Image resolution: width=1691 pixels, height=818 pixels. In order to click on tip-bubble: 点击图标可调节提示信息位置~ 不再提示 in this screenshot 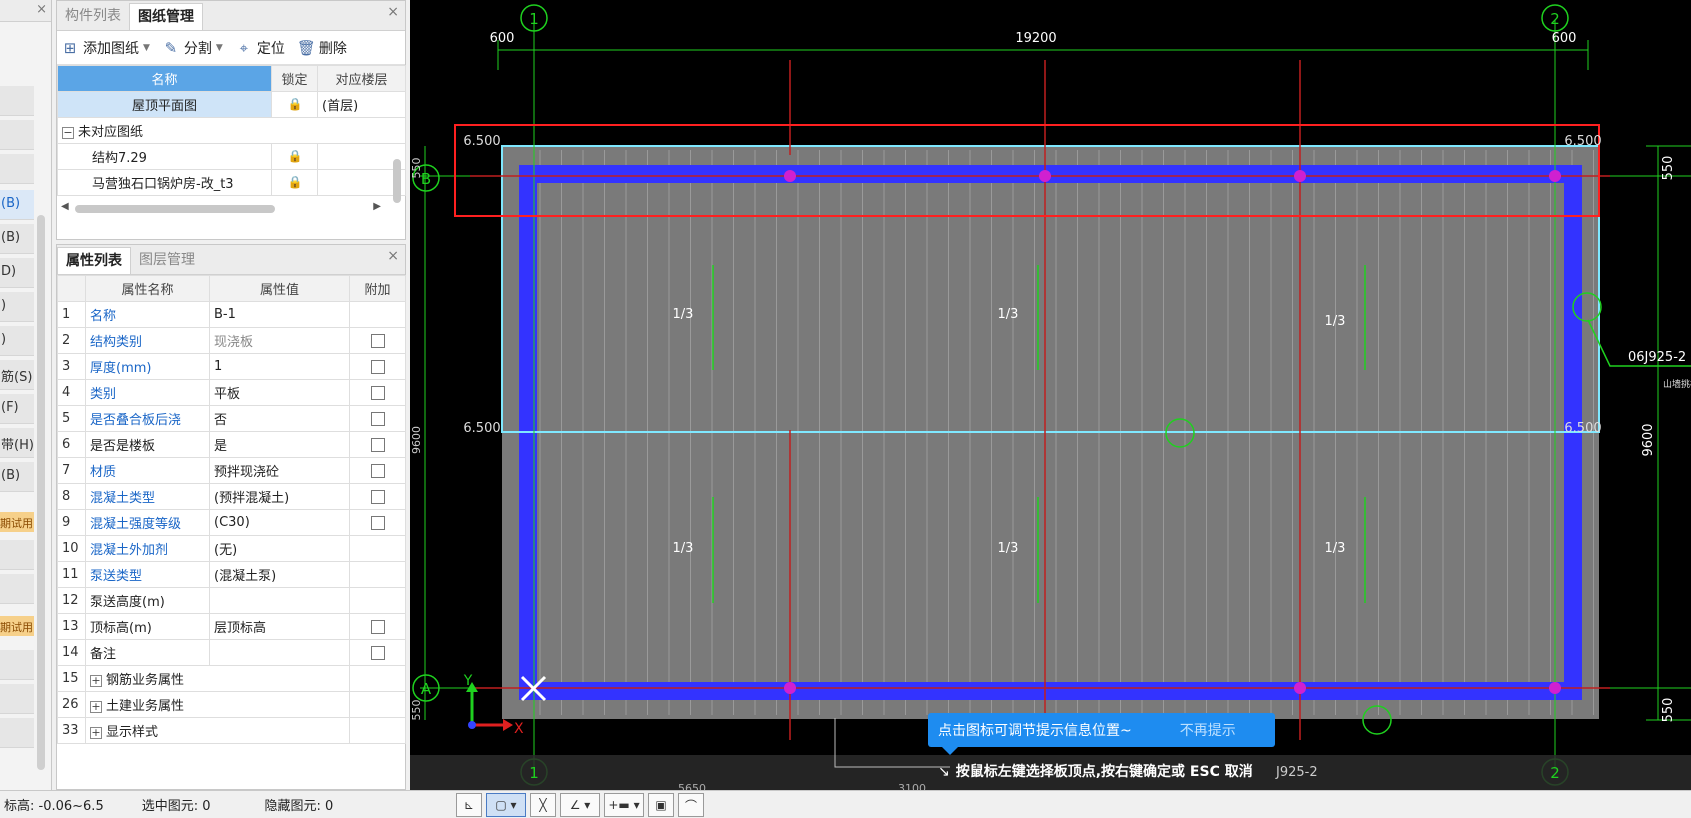, I will do `click(1101, 734)`.